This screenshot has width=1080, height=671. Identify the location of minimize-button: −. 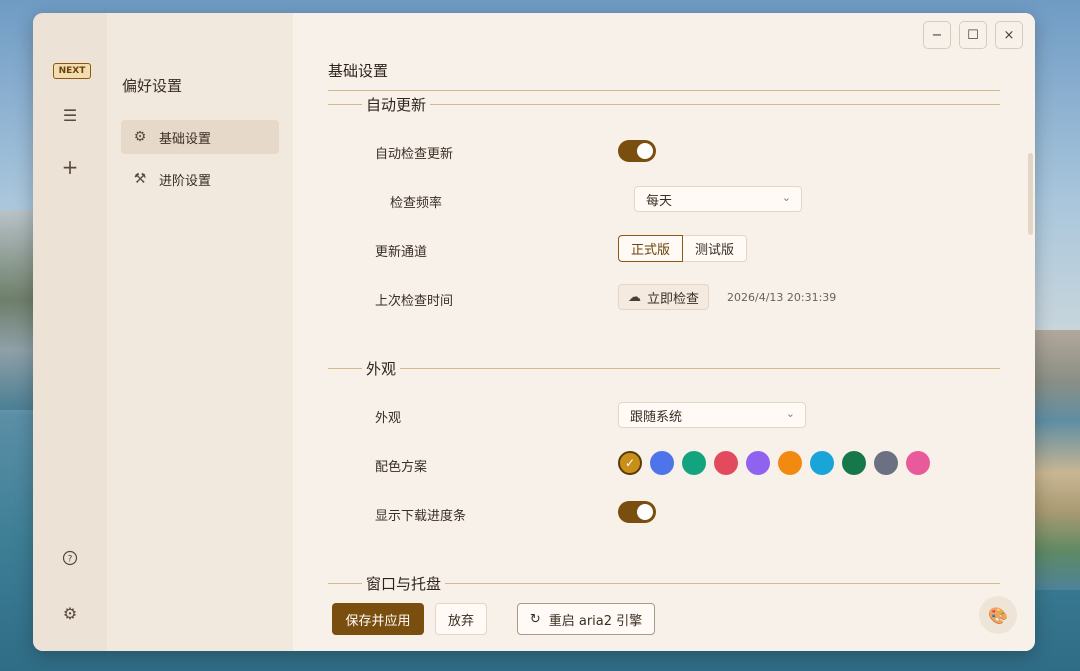
(937, 35).